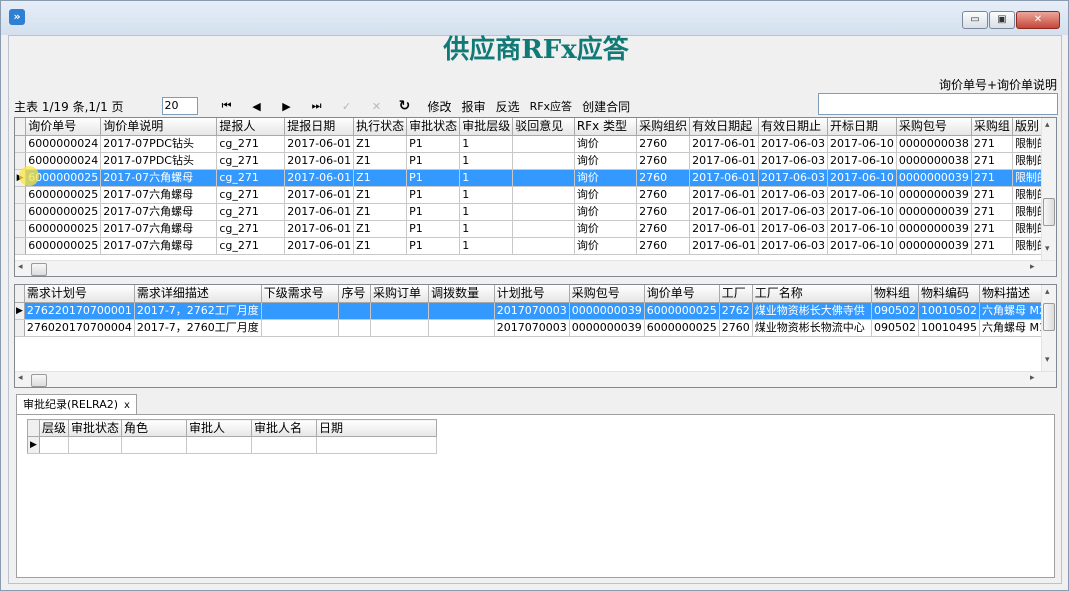  Describe the element at coordinates (159, 161) in the screenshot. I see `table-cell: 2017-07PDC钻头` at that location.